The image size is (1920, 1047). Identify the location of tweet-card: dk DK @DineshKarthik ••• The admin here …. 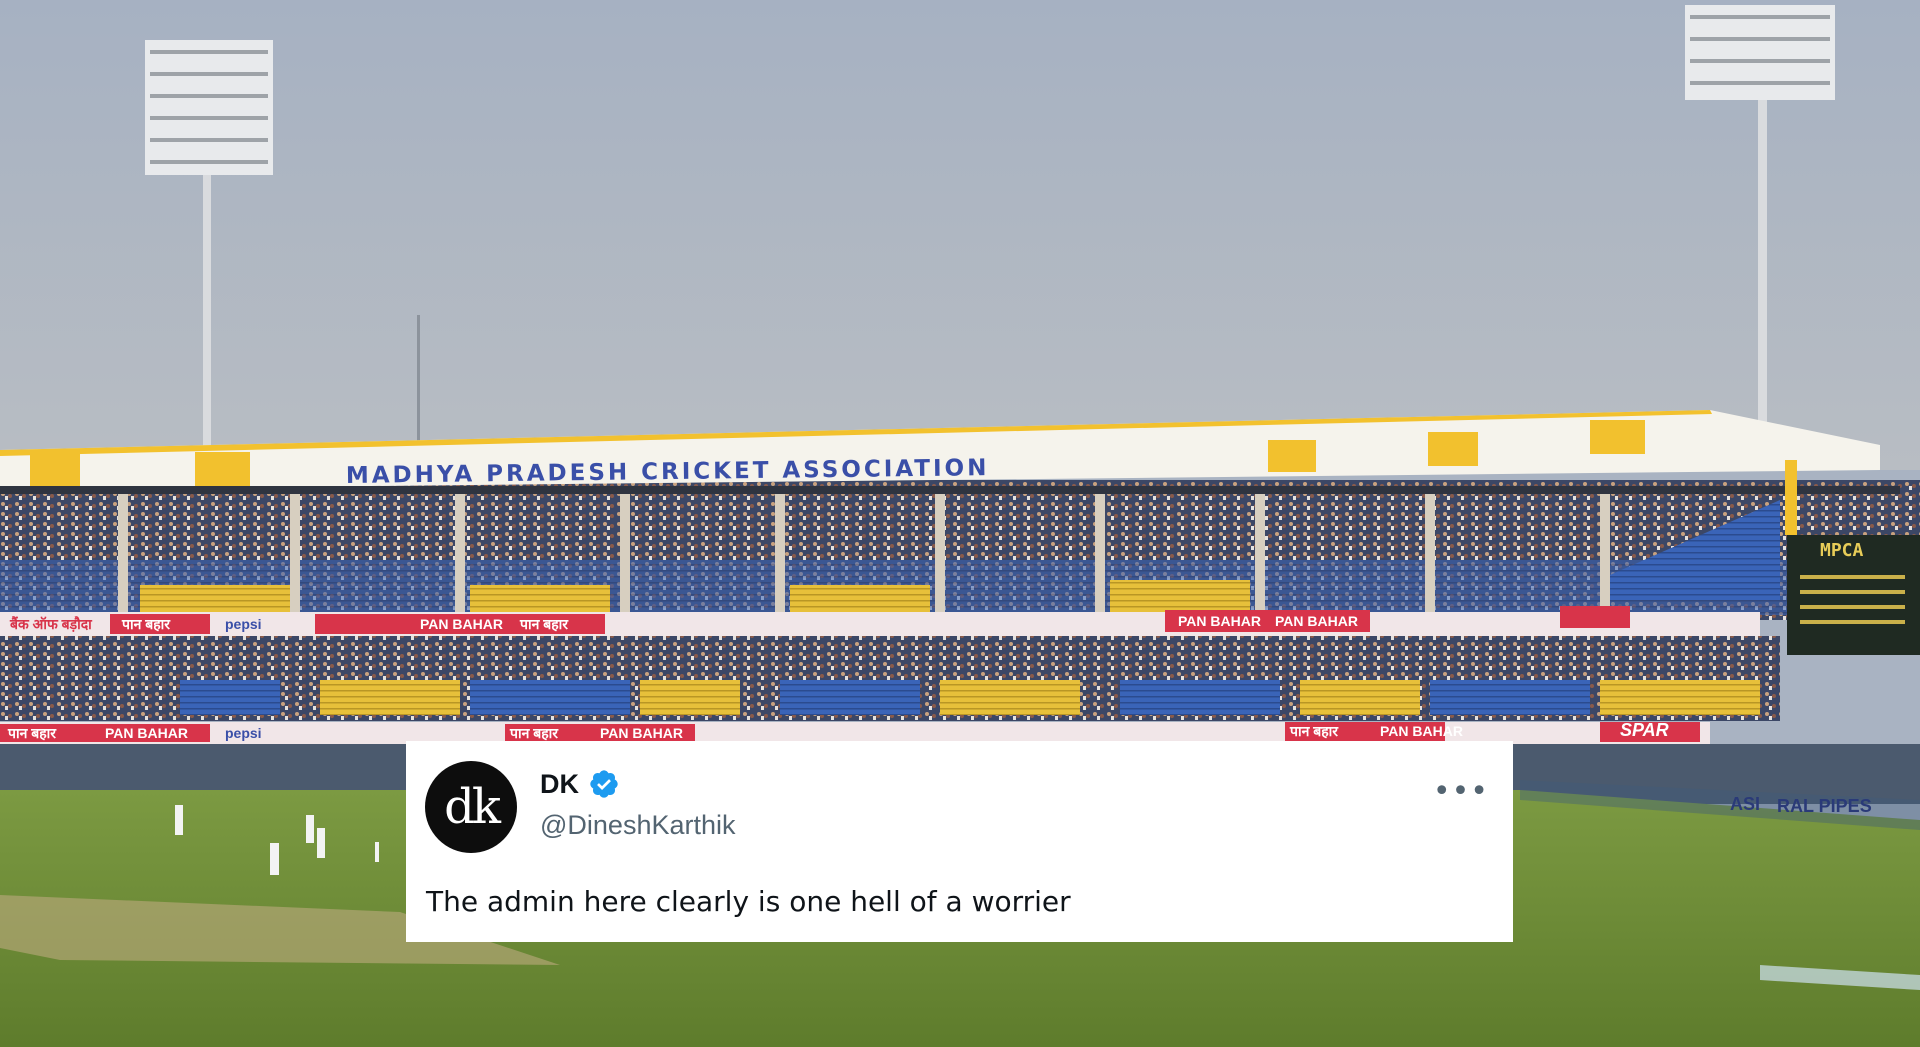
(959, 841).